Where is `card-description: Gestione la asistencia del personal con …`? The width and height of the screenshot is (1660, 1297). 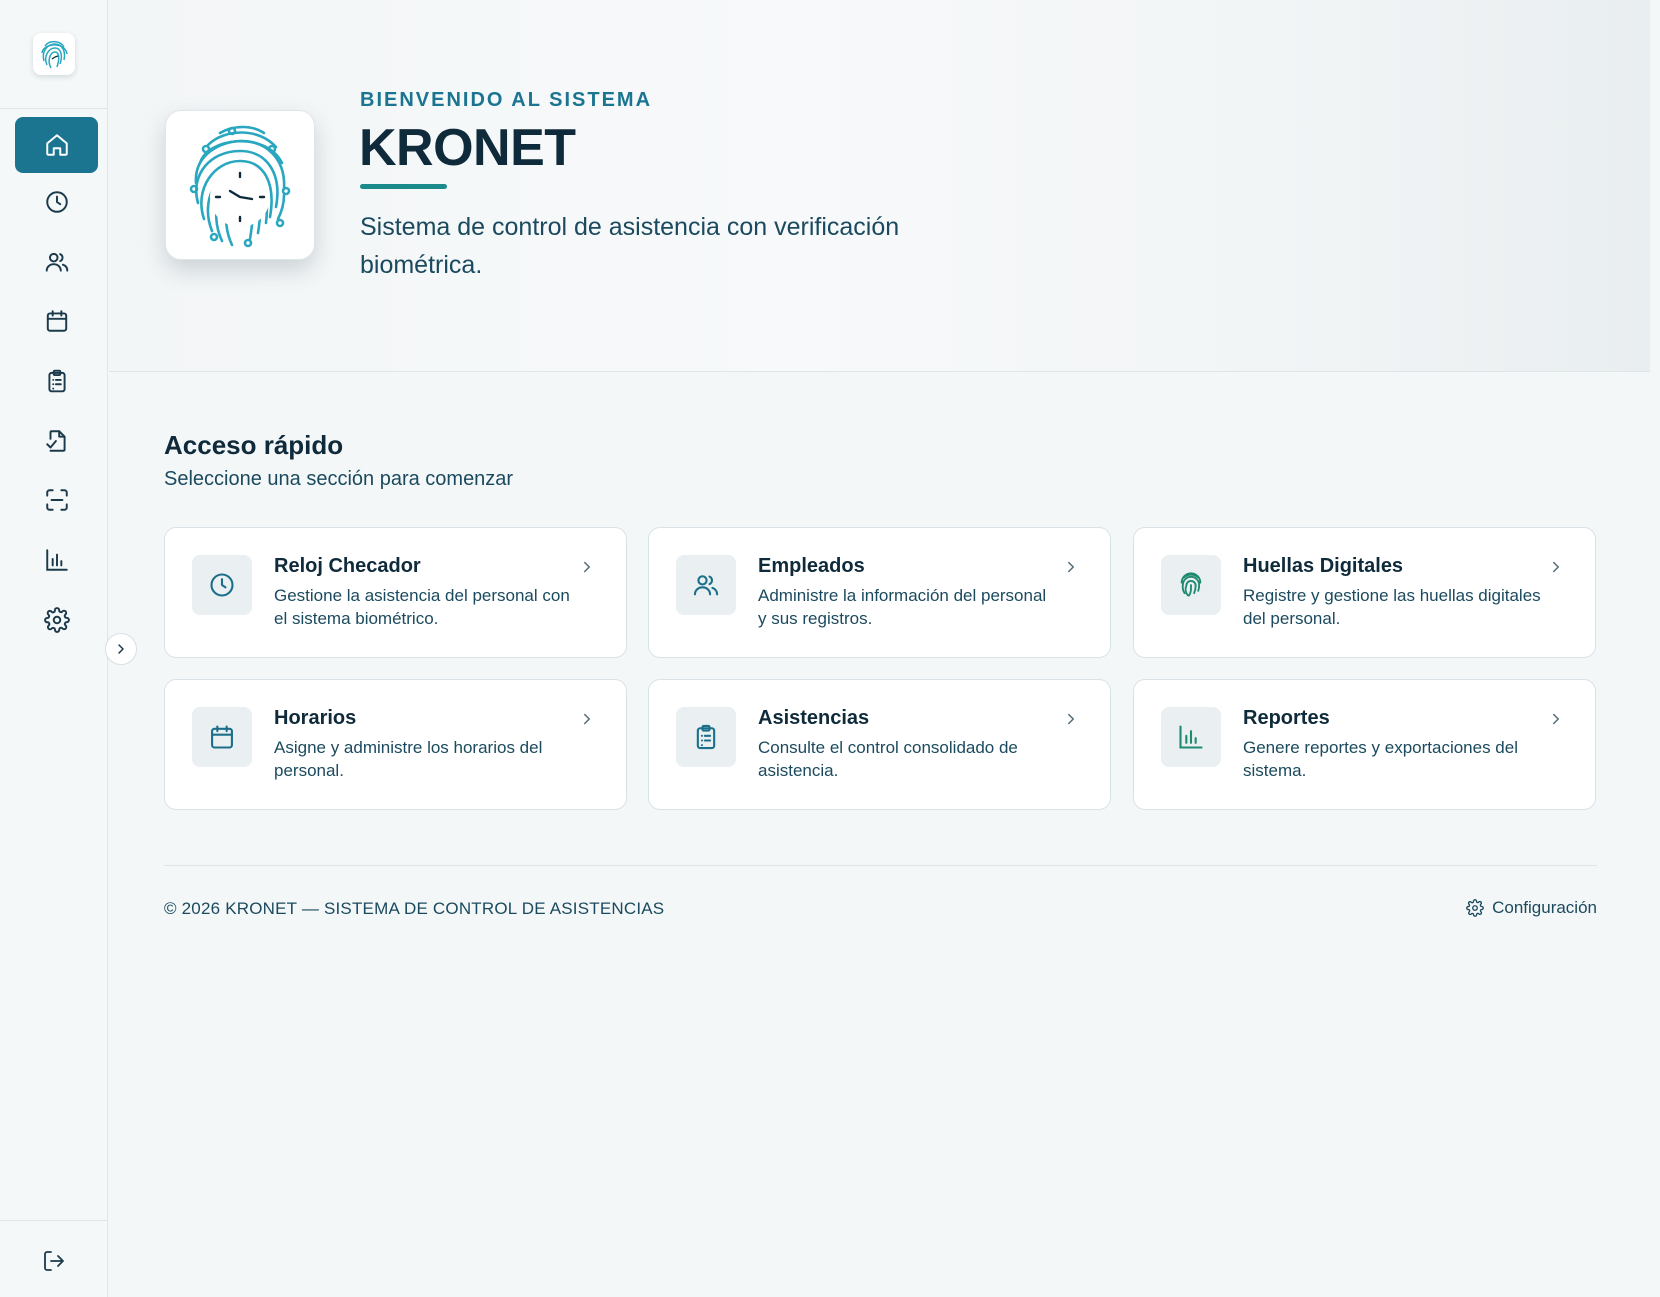
card-description: Gestione la asistencia del personal con … is located at coordinates (422, 607).